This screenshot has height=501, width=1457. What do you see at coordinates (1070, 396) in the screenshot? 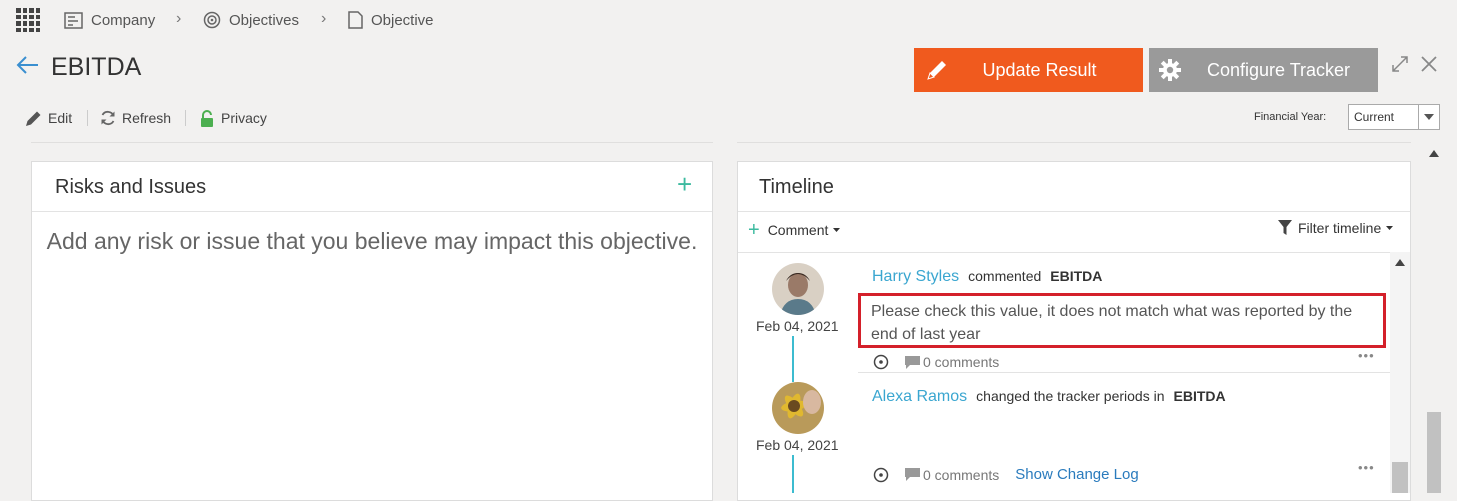
I see `entry-action: changed the tracker periods in` at bounding box center [1070, 396].